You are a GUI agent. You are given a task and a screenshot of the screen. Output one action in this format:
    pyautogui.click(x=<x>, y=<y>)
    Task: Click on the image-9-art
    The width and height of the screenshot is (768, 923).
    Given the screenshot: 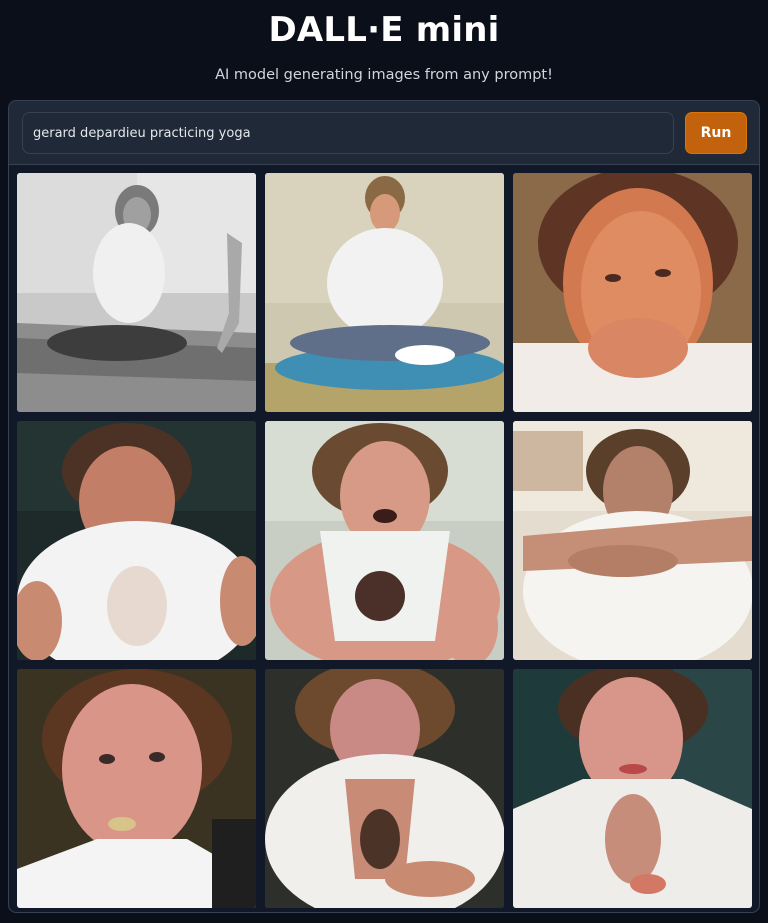 What is the action you would take?
    pyautogui.click(x=632, y=788)
    